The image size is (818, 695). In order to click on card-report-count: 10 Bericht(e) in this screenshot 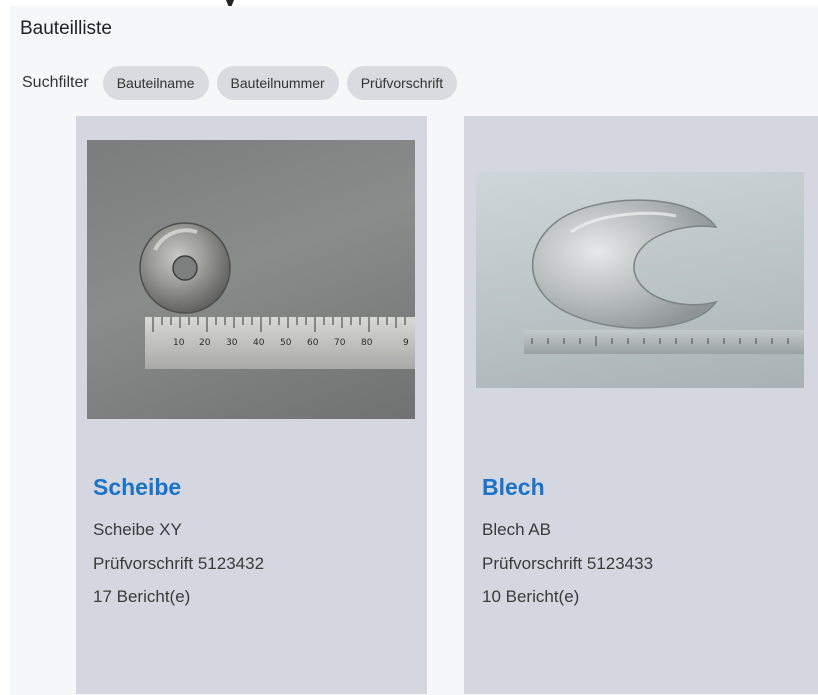, I will do `click(531, 596)`.